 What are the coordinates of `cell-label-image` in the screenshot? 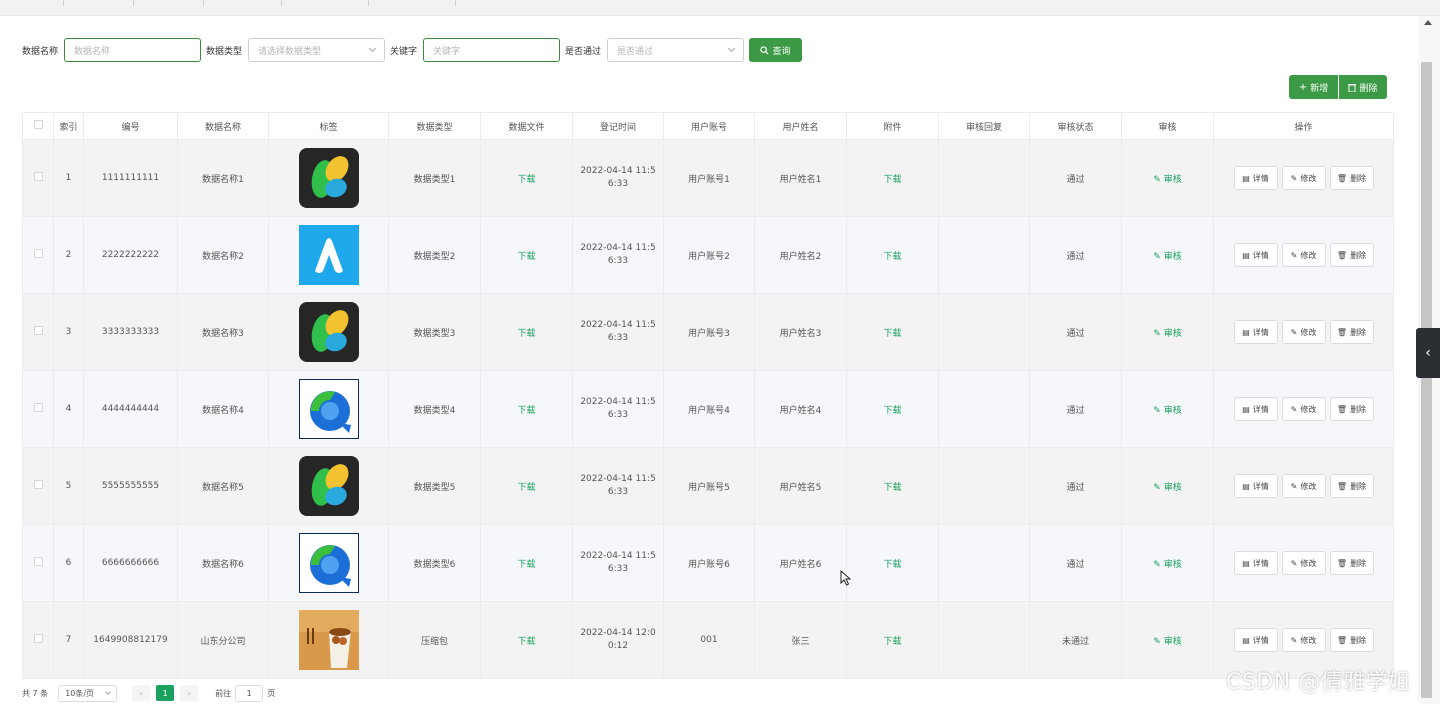 It's located at (328, 332).